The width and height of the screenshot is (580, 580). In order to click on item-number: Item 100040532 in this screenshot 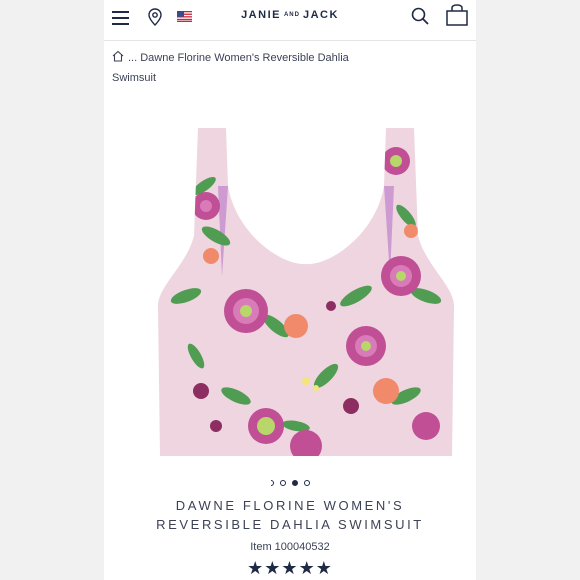, I will do `click(290, 547)`.